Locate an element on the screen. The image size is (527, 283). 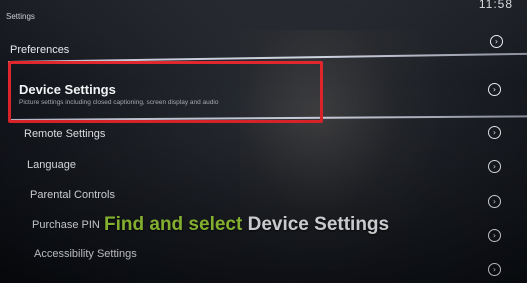
menu-item-label: Language is located at coordinates (51, 165).